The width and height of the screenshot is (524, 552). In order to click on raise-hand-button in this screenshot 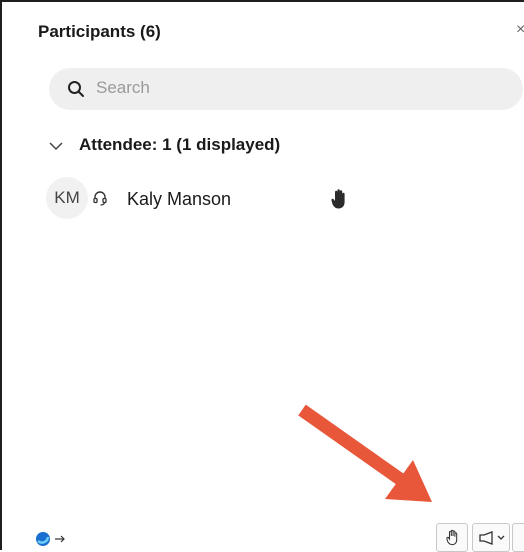, I will do `click(452, 537)`.